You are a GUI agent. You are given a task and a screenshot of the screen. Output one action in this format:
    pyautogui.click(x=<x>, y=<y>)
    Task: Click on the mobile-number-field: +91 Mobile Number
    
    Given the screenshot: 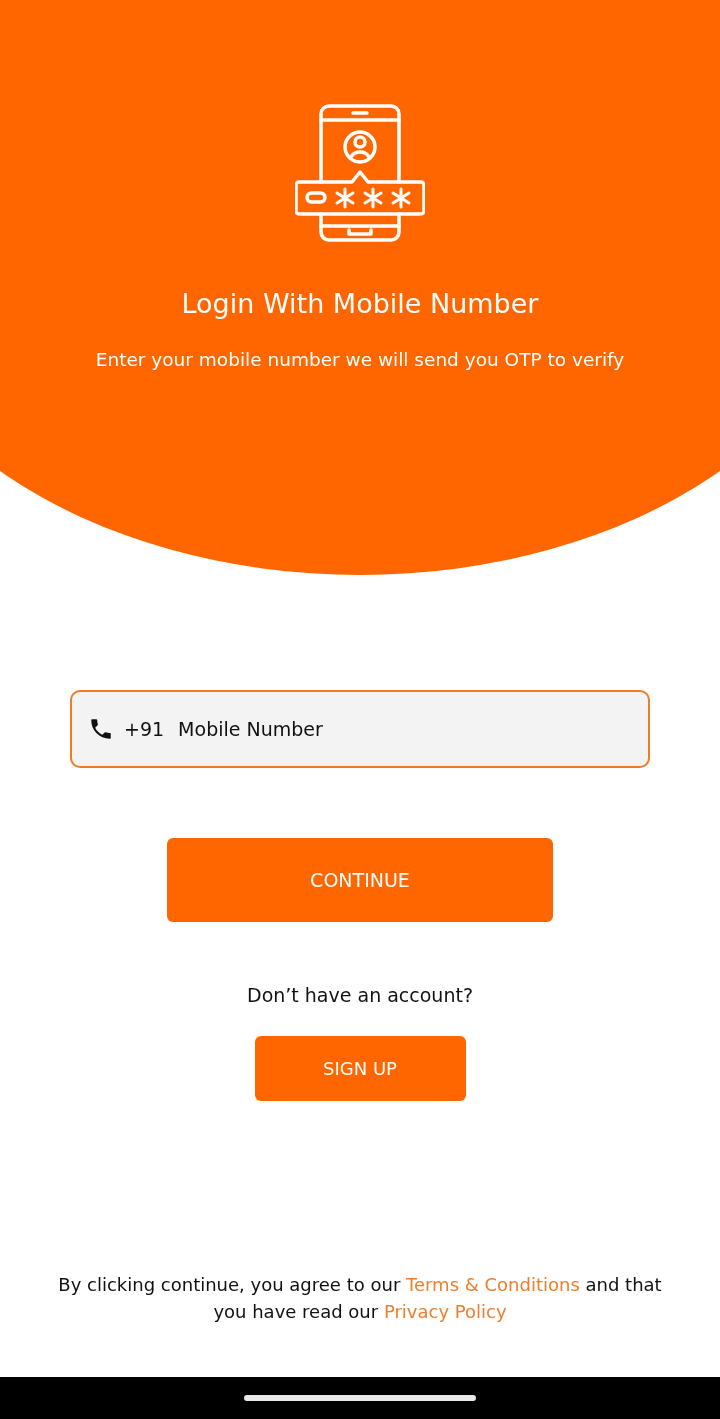 What is the action you would take?
    pyautogui.click(x=360, y=729)
    